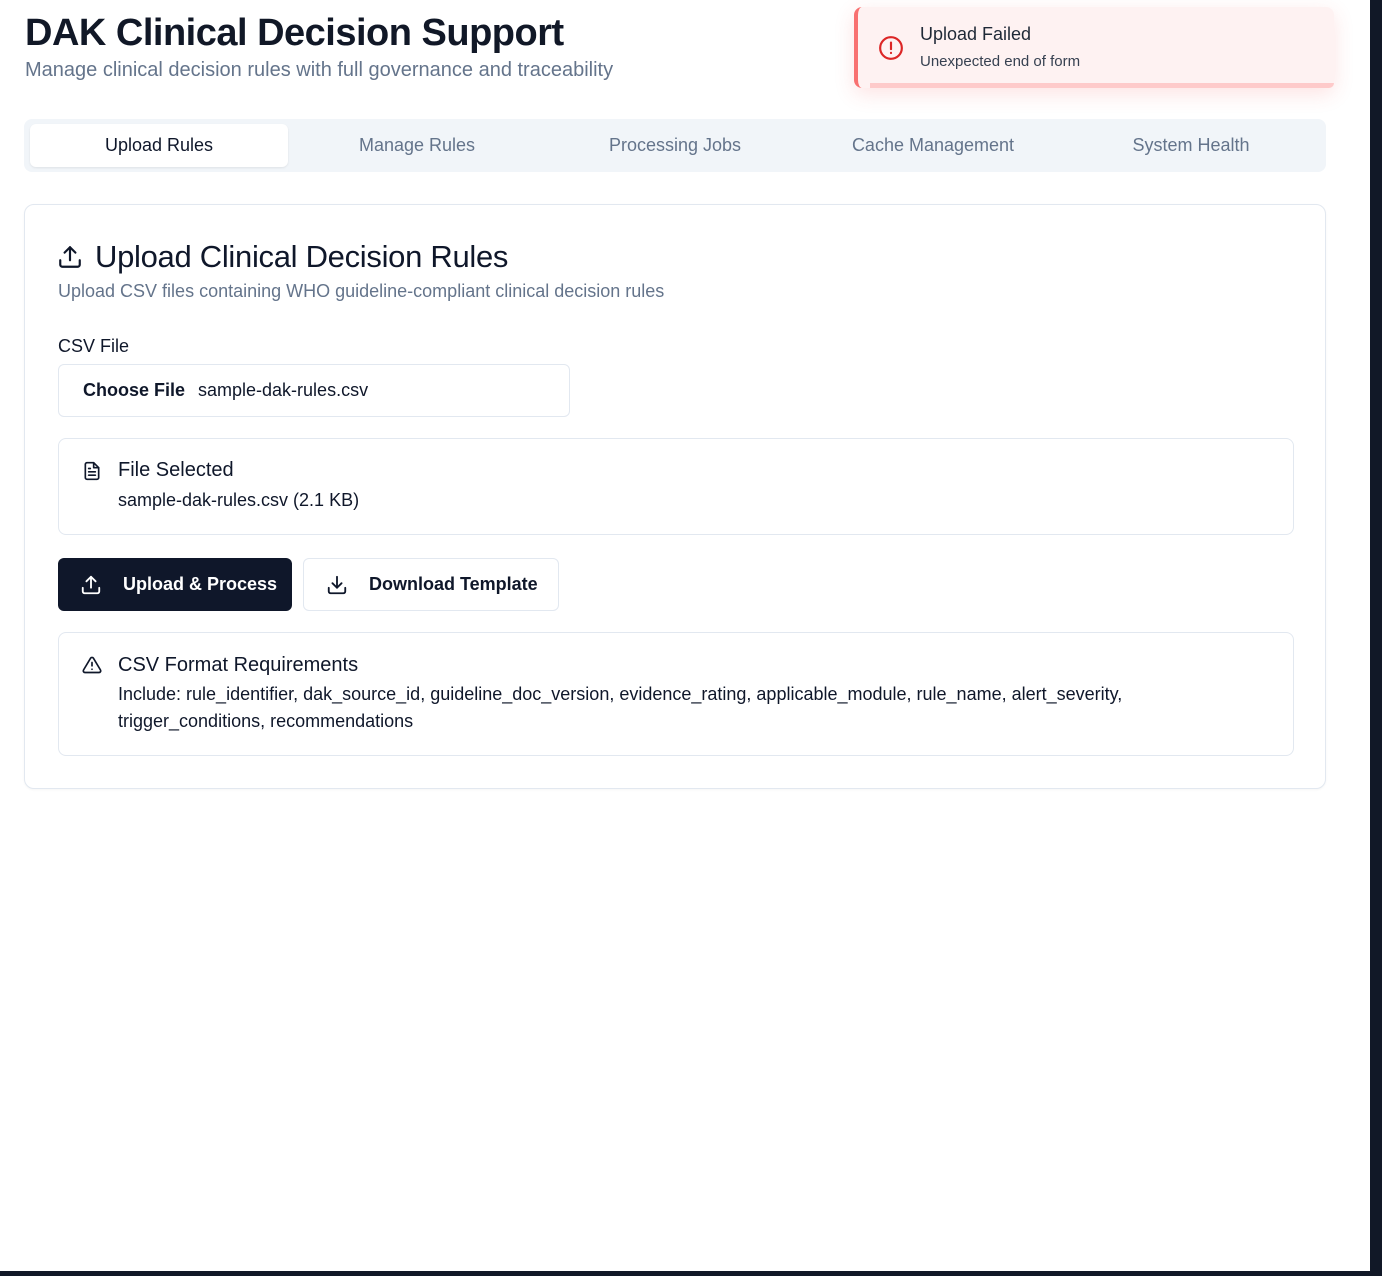 This screenshot has height=1276, width=1382. Describe the element at coordinates (337, 585) in the screenshot. I see `download-icon` at that location.